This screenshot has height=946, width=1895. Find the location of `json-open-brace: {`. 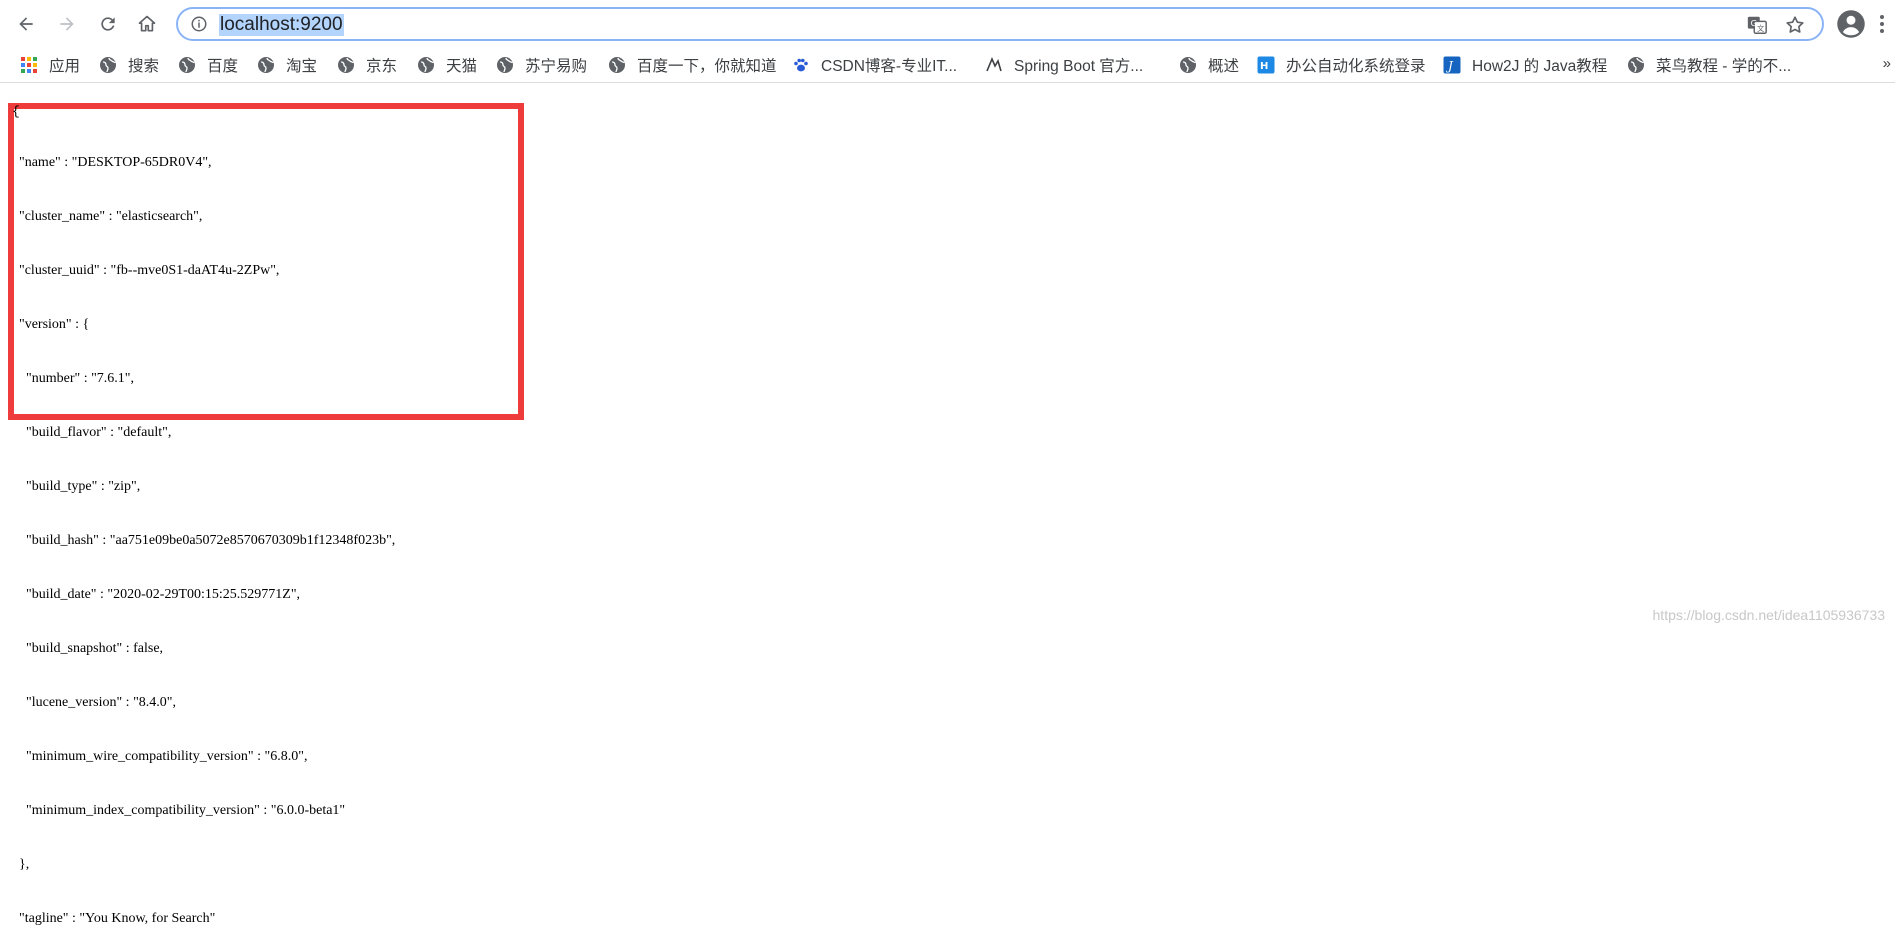

json-open-brace: { is located at coordinates (16, 111).